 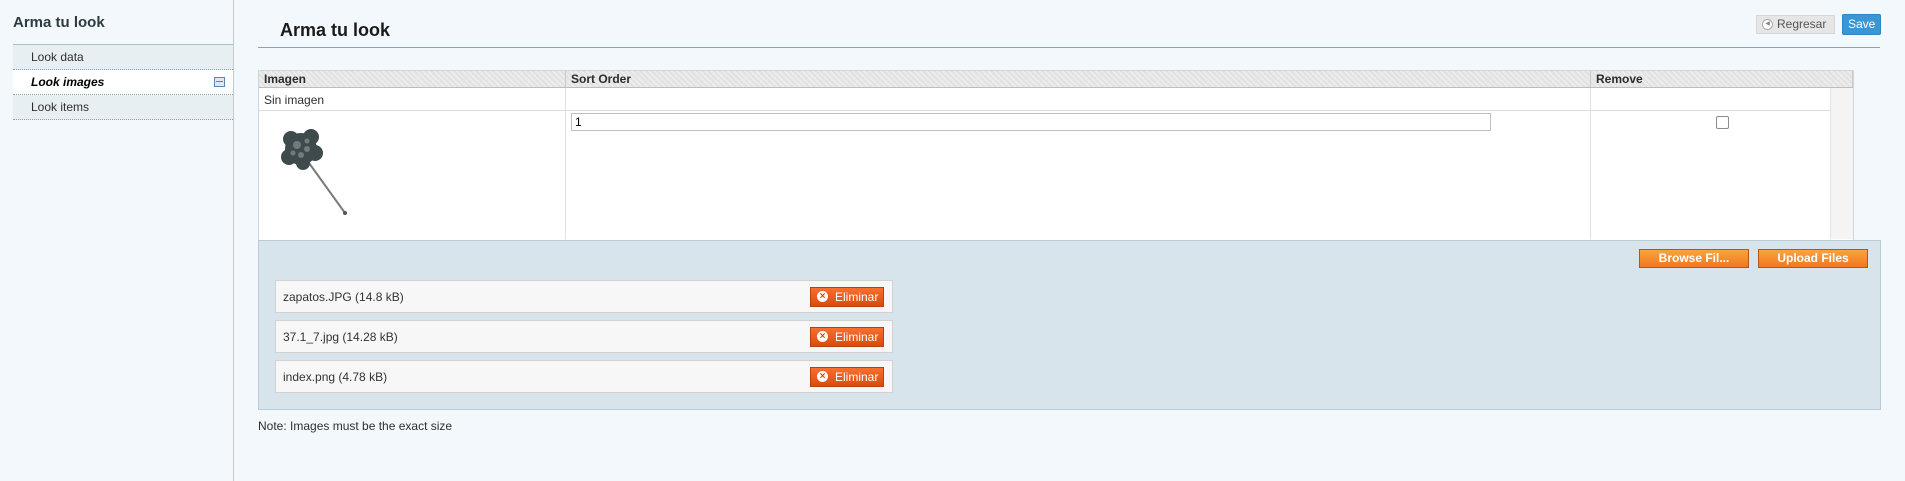 What do you see at coordinates (355, 426) in the screenshot?
I see `size-note: Note: Images must be the exact size` at bounding box center [355, 426].